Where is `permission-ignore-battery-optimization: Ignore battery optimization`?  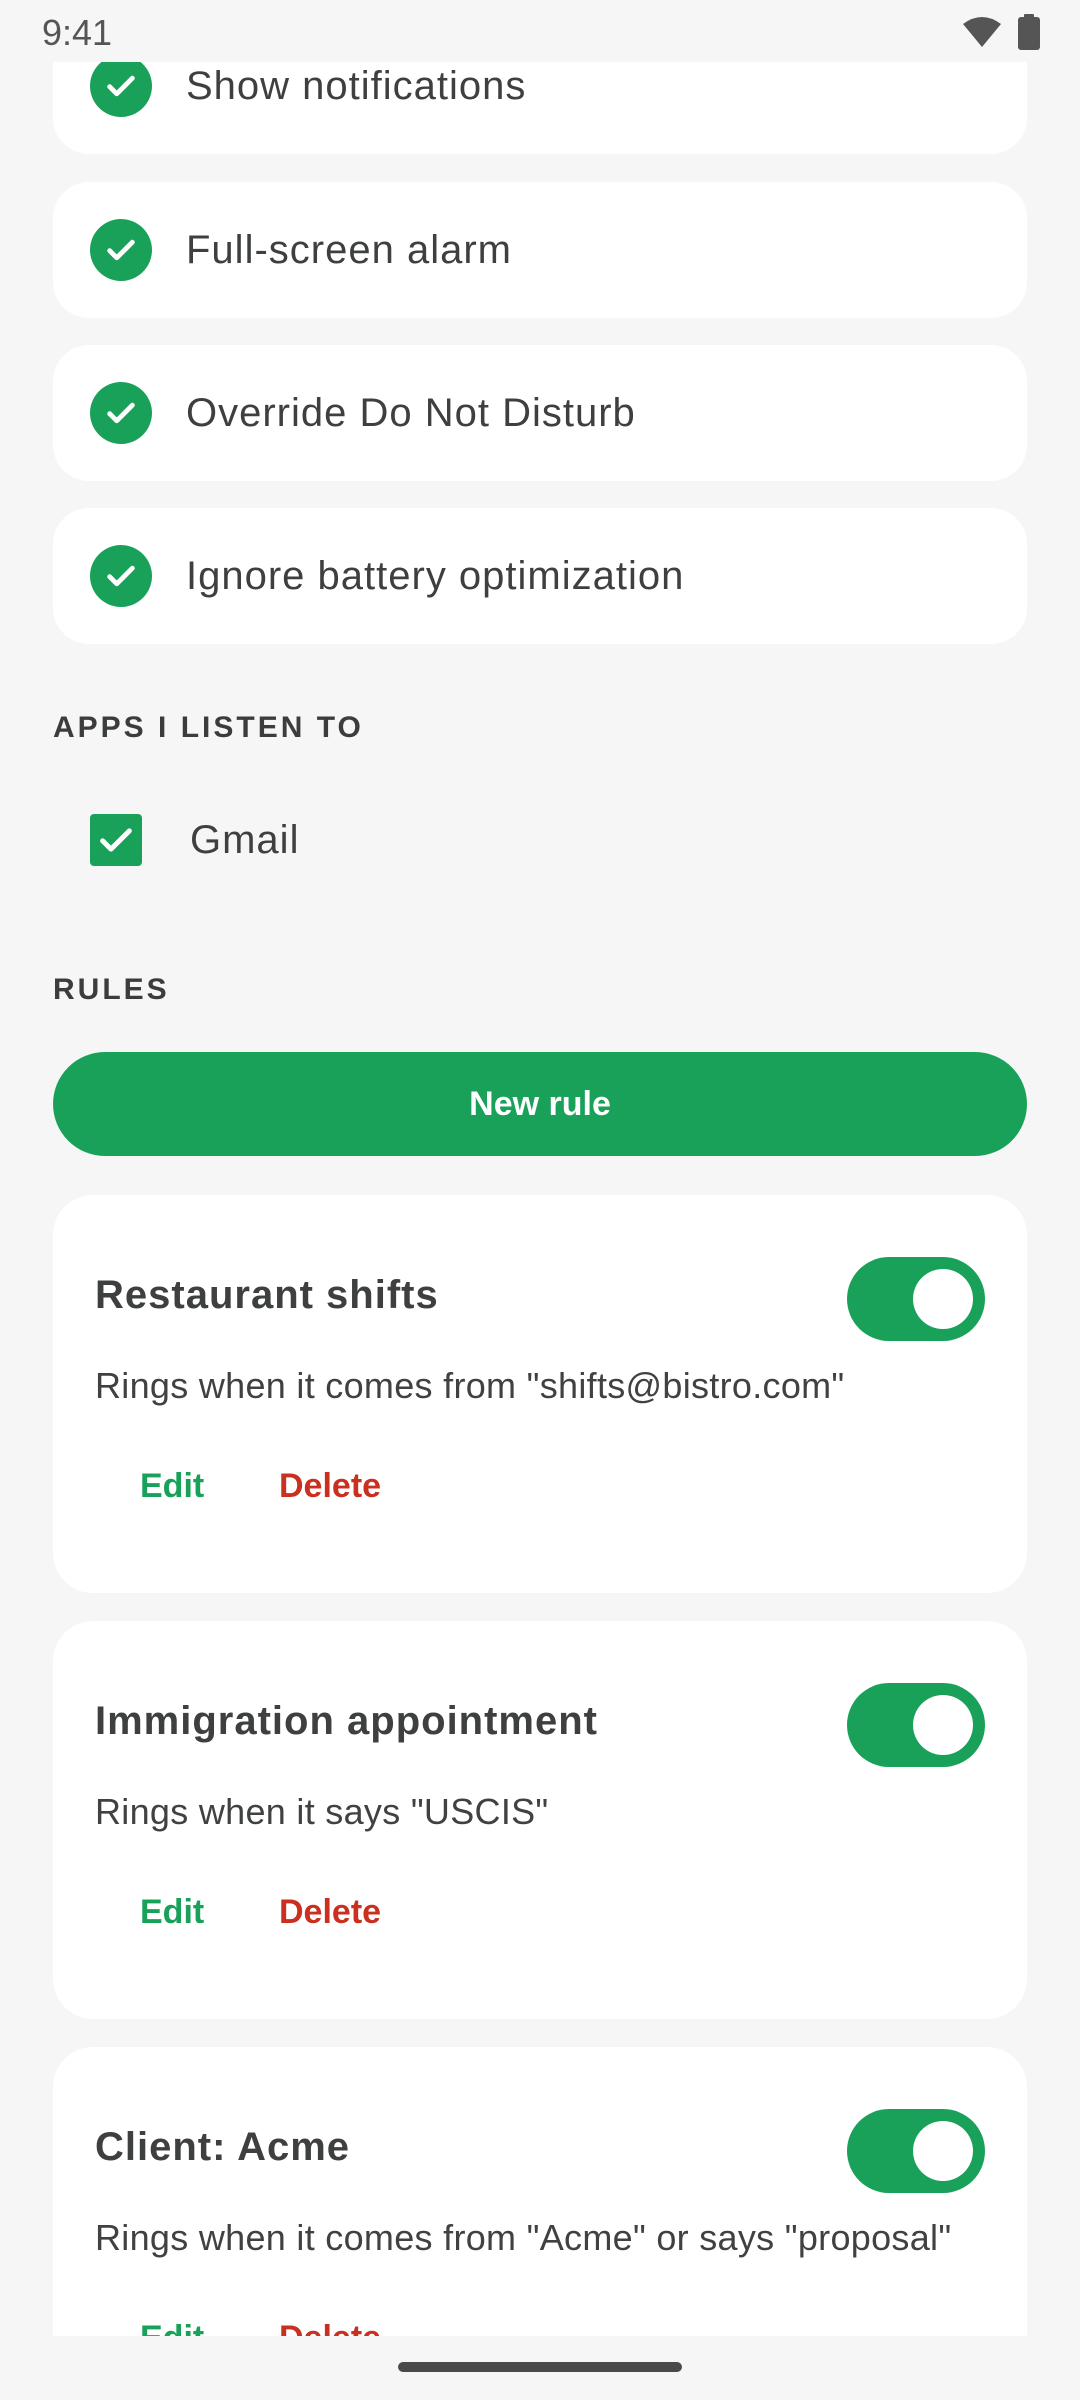 permission-ignore-battery-optimization: Ignore battery optimization is located at coordinates (540, 576).